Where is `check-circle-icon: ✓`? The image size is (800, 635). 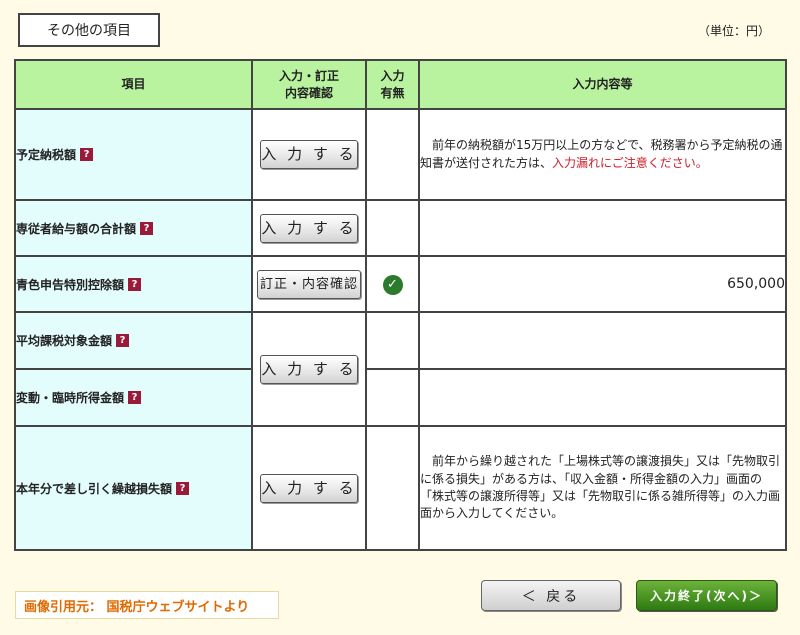 check-circle-icon: ✓ is located at coordinates (392, 285).